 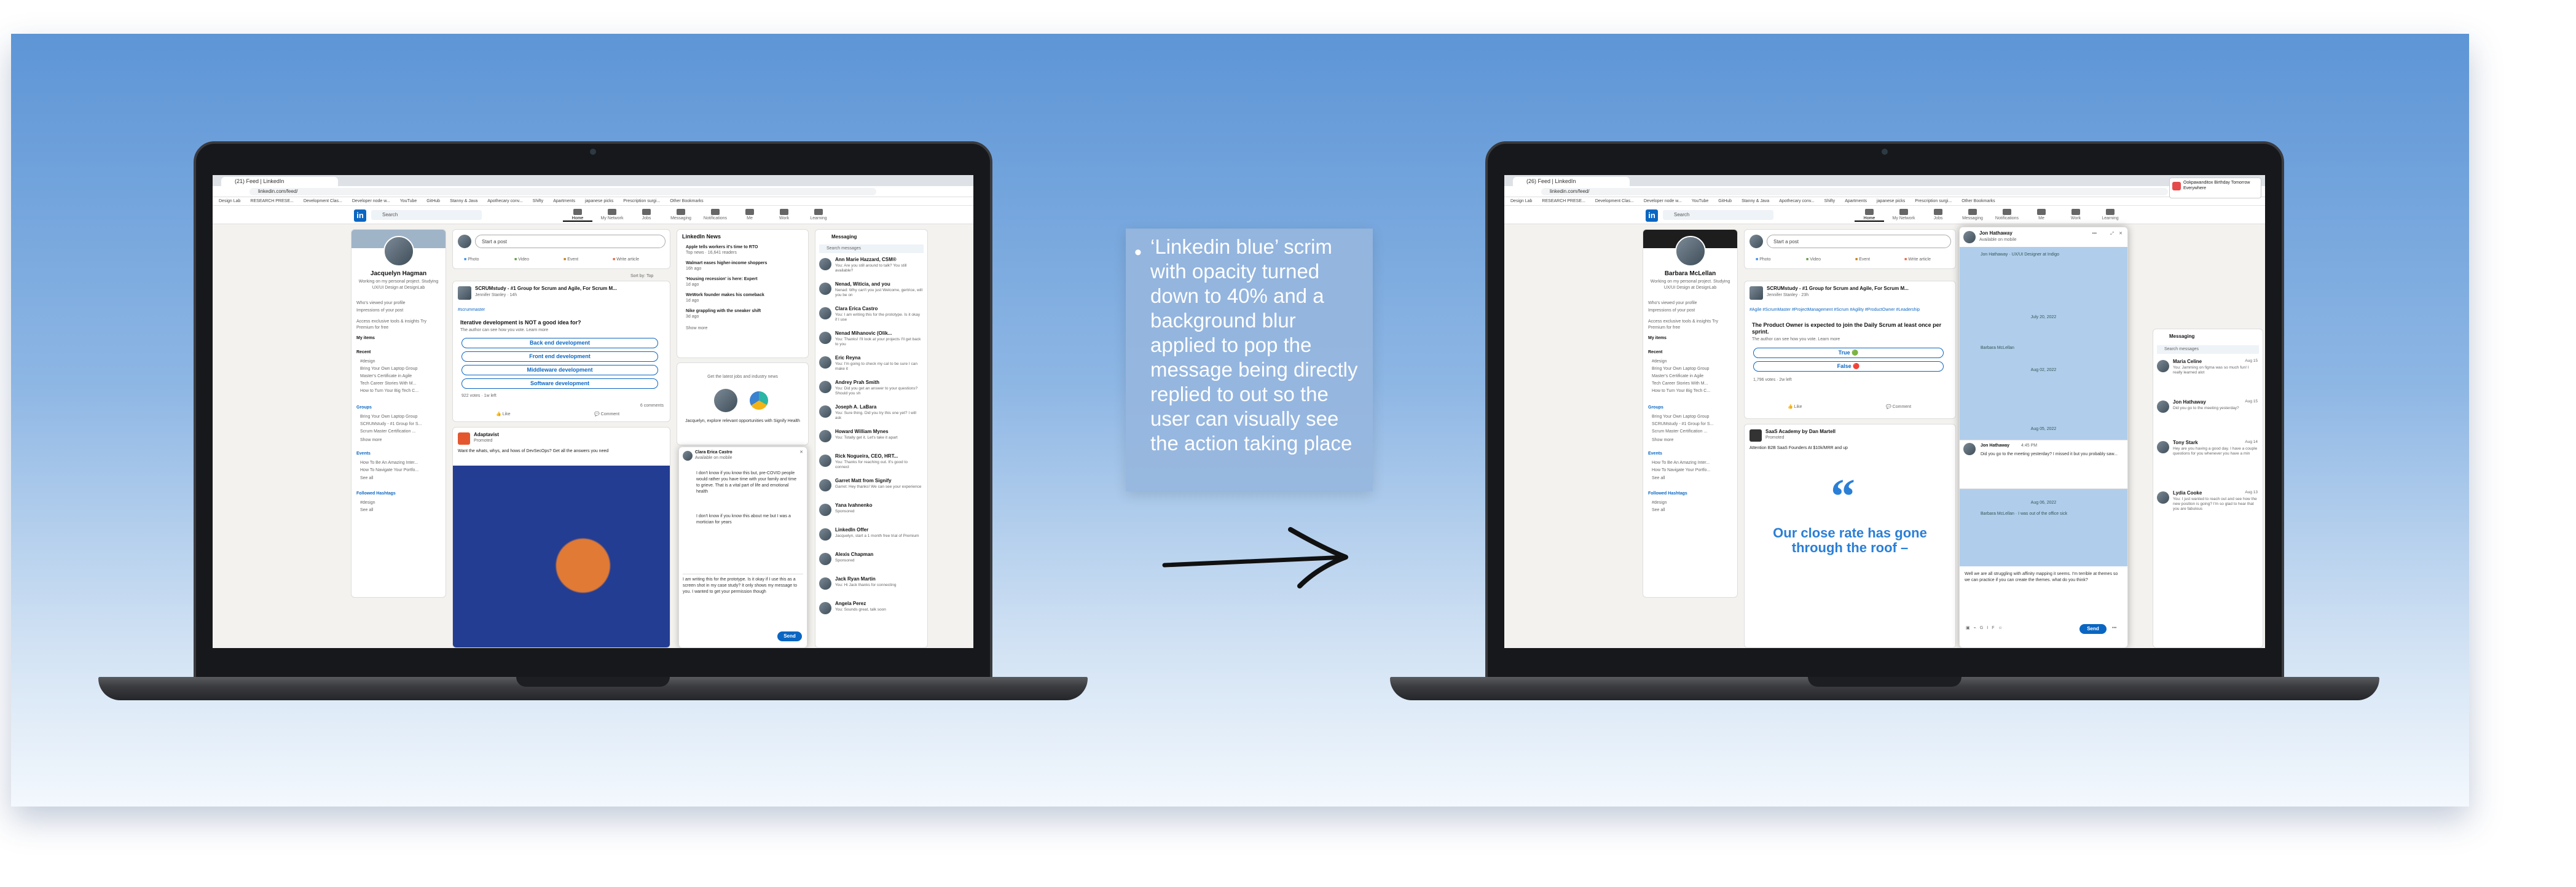 I want to click on poll-option: Front end development, so click(x=559, y=356).